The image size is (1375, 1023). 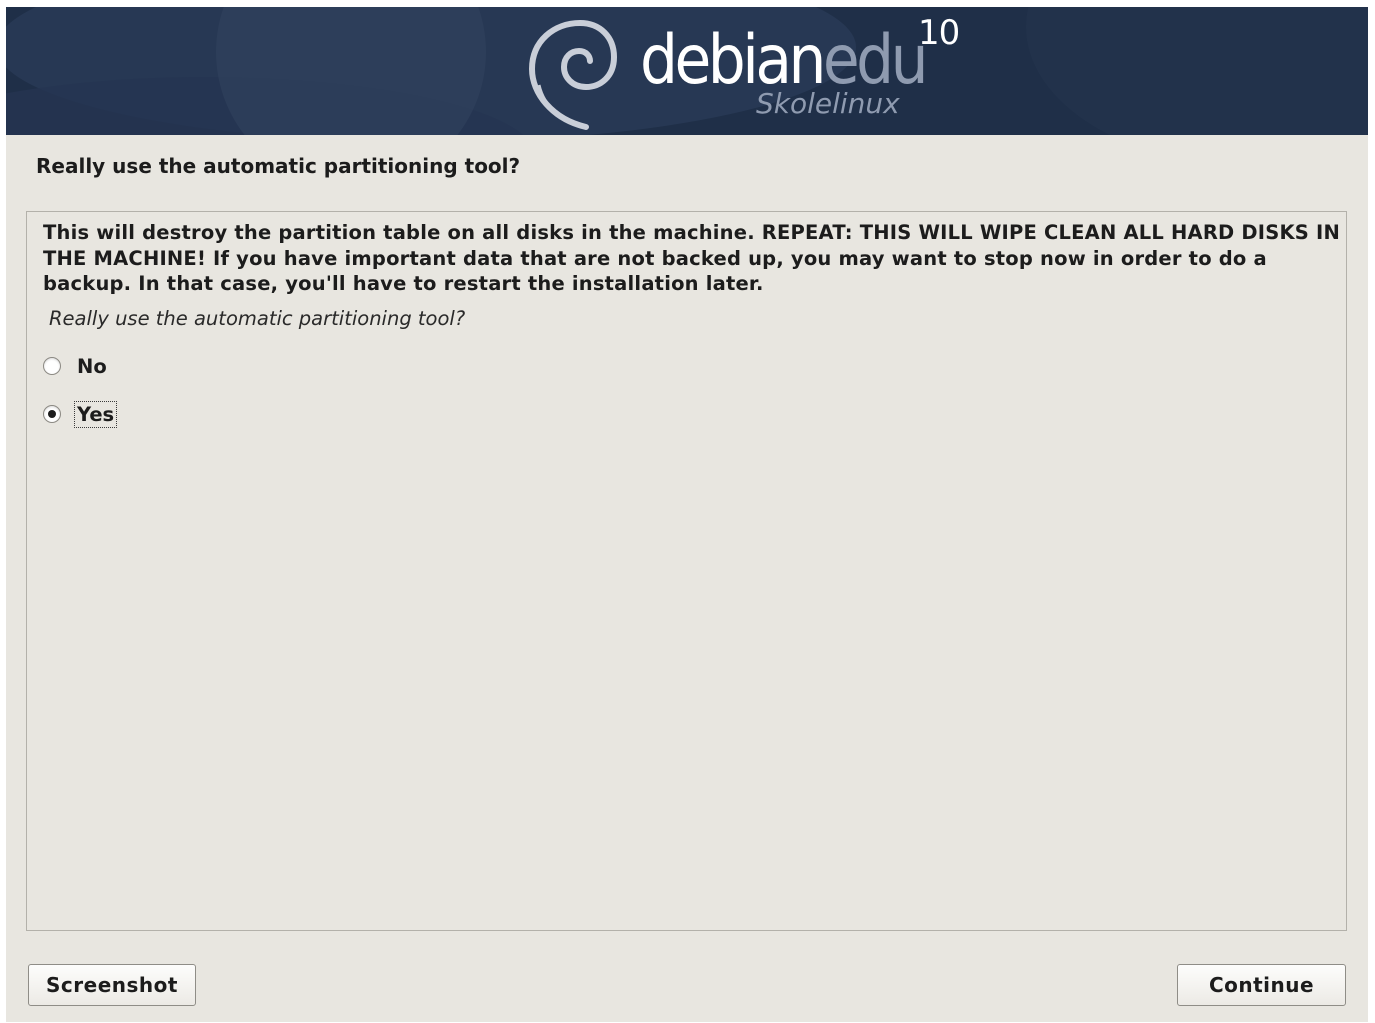 I want to click on radio-button-yes, so click(x=52, y=414).